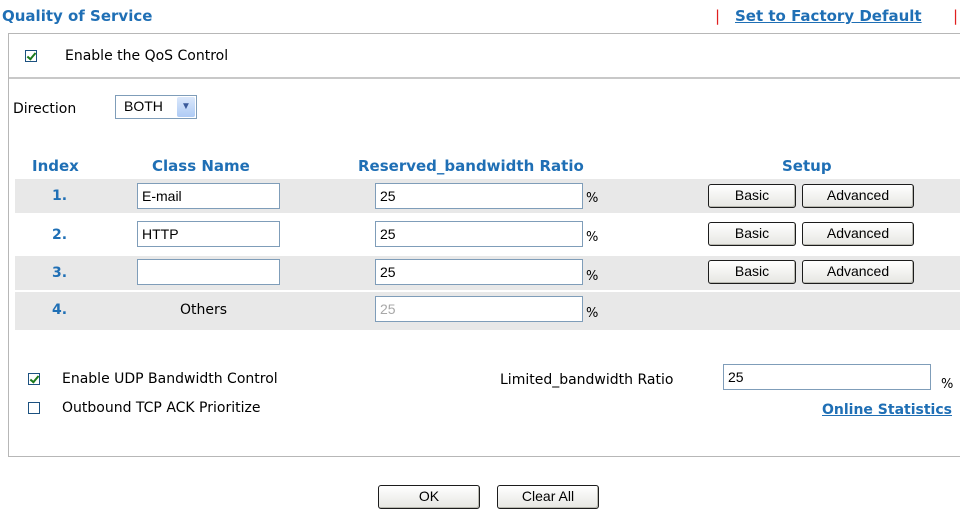 The image size is (960, 511). Describe the element at coordinates (548, 497) in the screenshot. I see `clear-all-button: Clear All` at that location.